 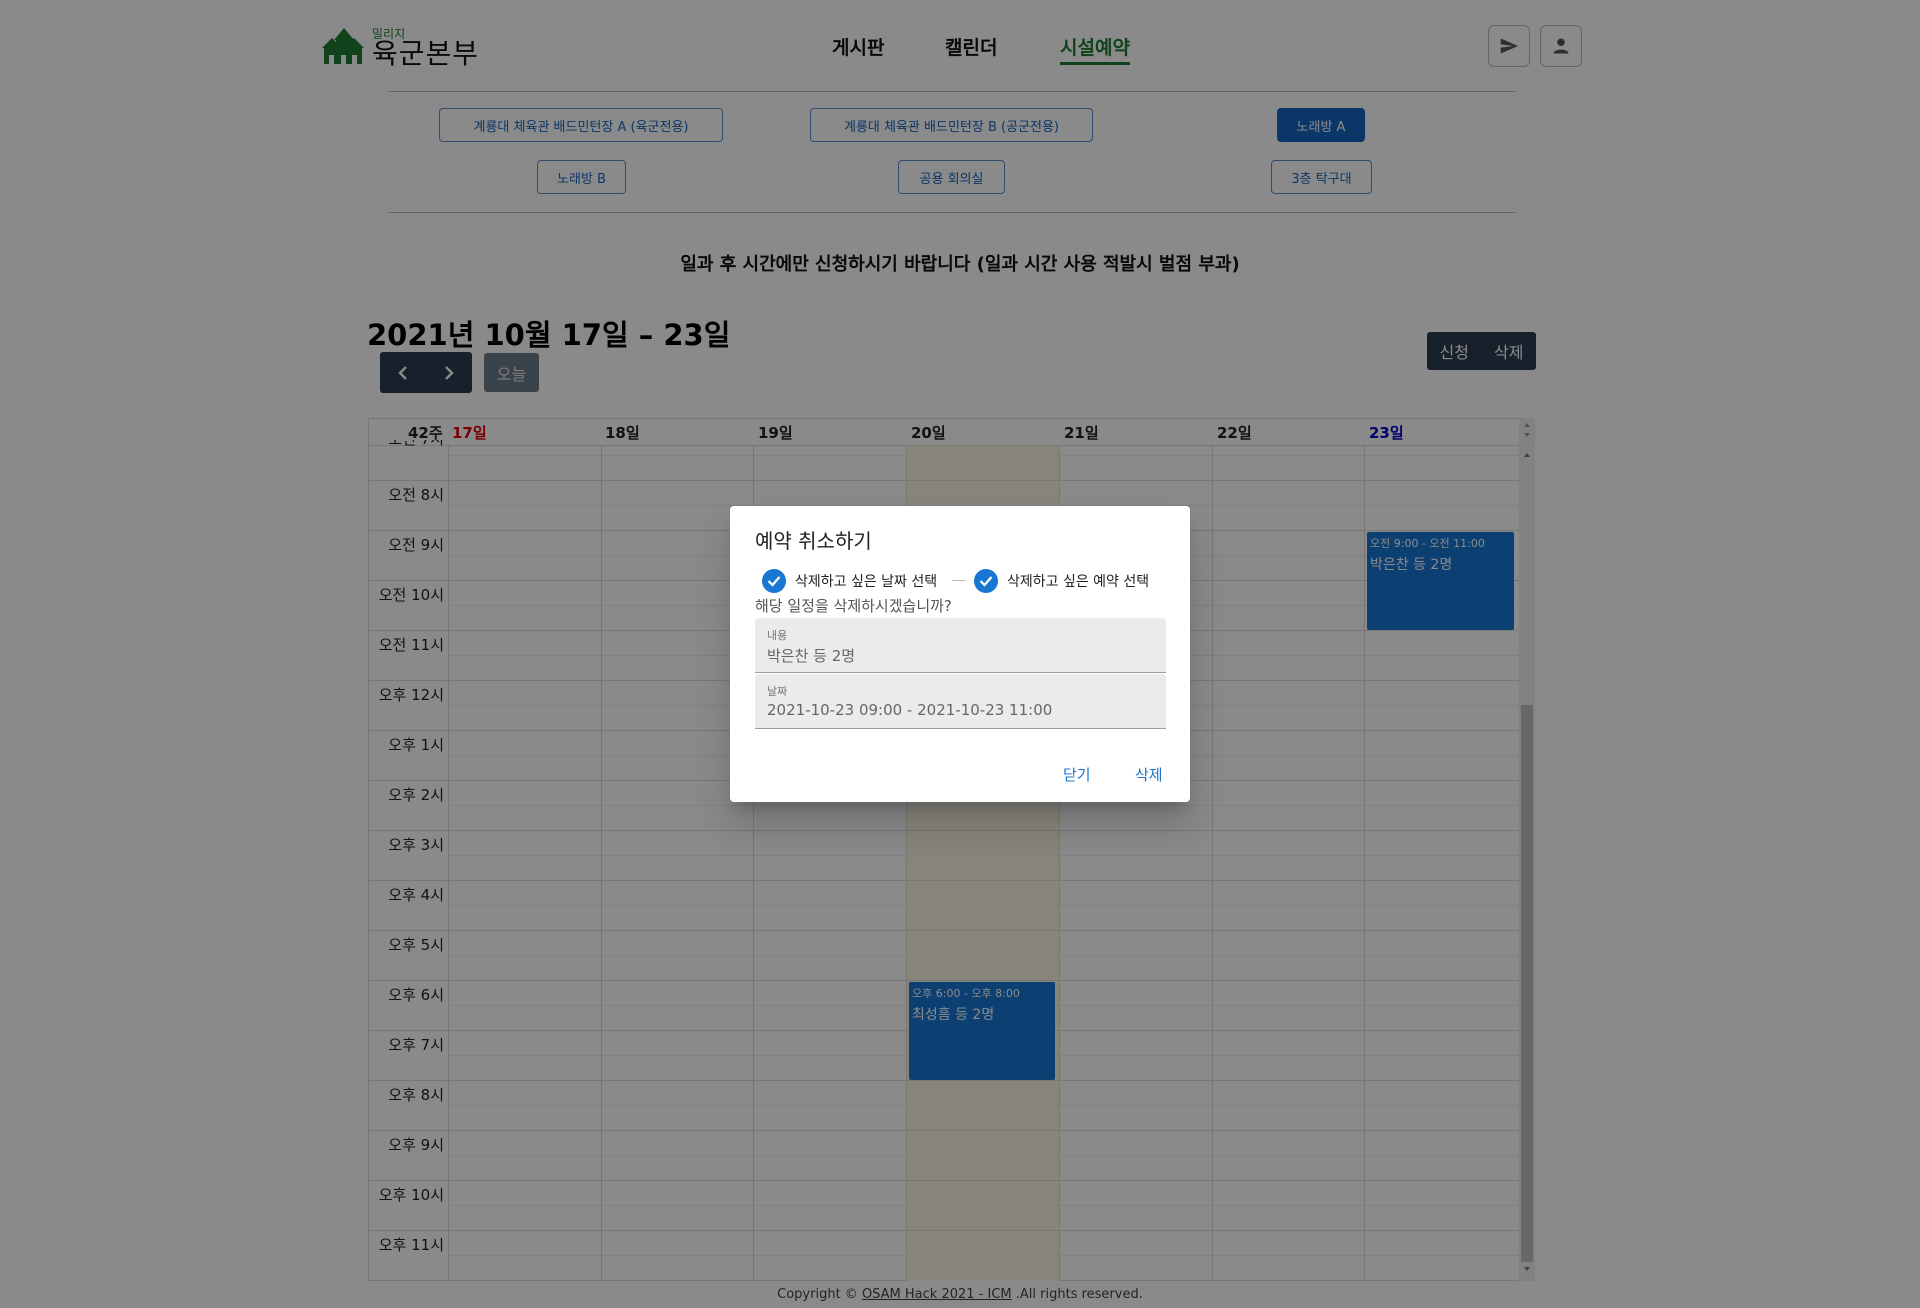 I want to click on confirm-question: 해당 일정을 삭제하시겠습니까?, so click(x=853, y=606).